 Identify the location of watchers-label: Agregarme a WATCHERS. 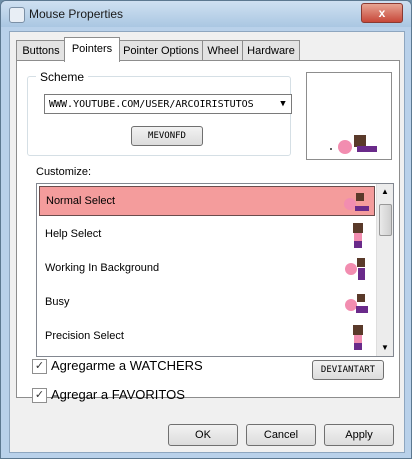
(127, 365).